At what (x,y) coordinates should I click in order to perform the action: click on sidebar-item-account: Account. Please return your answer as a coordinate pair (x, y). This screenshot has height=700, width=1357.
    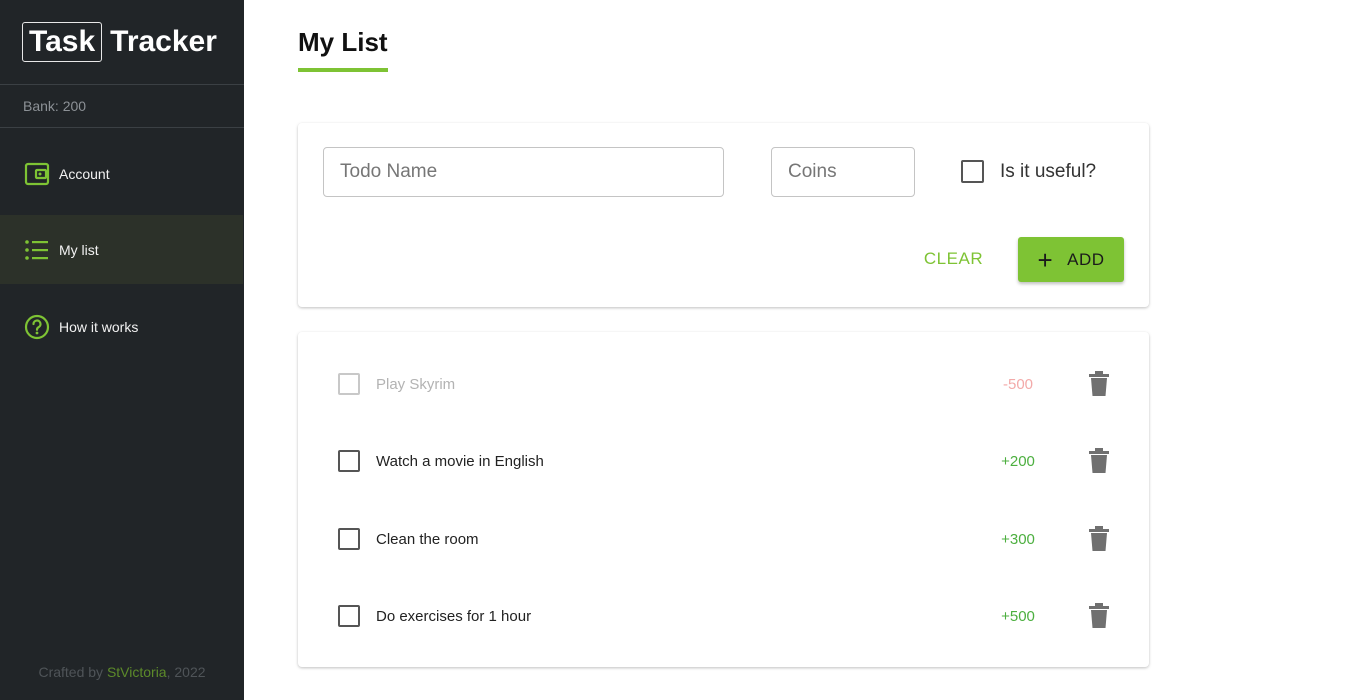
    Looking at the image, I should click on (121, 173).